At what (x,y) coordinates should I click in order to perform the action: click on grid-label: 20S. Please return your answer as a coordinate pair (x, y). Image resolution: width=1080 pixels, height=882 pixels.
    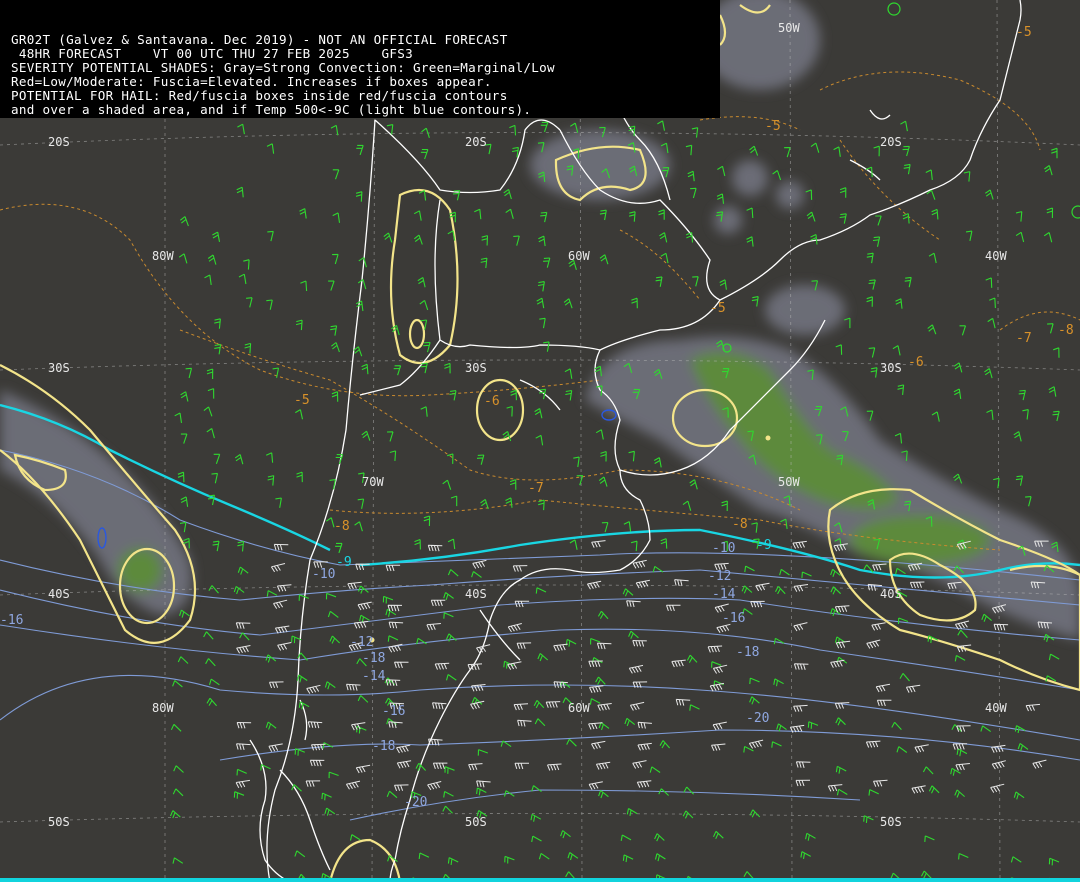
    Looking at the image, I should click on (59, 142).